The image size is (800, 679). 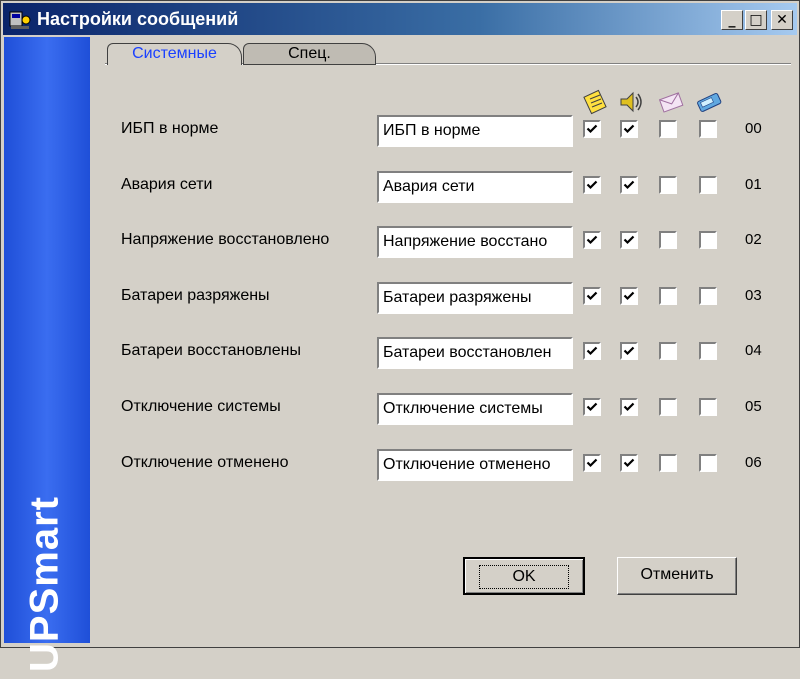 What do you see at coordinates (201, 406) in the screenshot?
I see `row-label: Отключение системы` at bounding box center [201, 406].